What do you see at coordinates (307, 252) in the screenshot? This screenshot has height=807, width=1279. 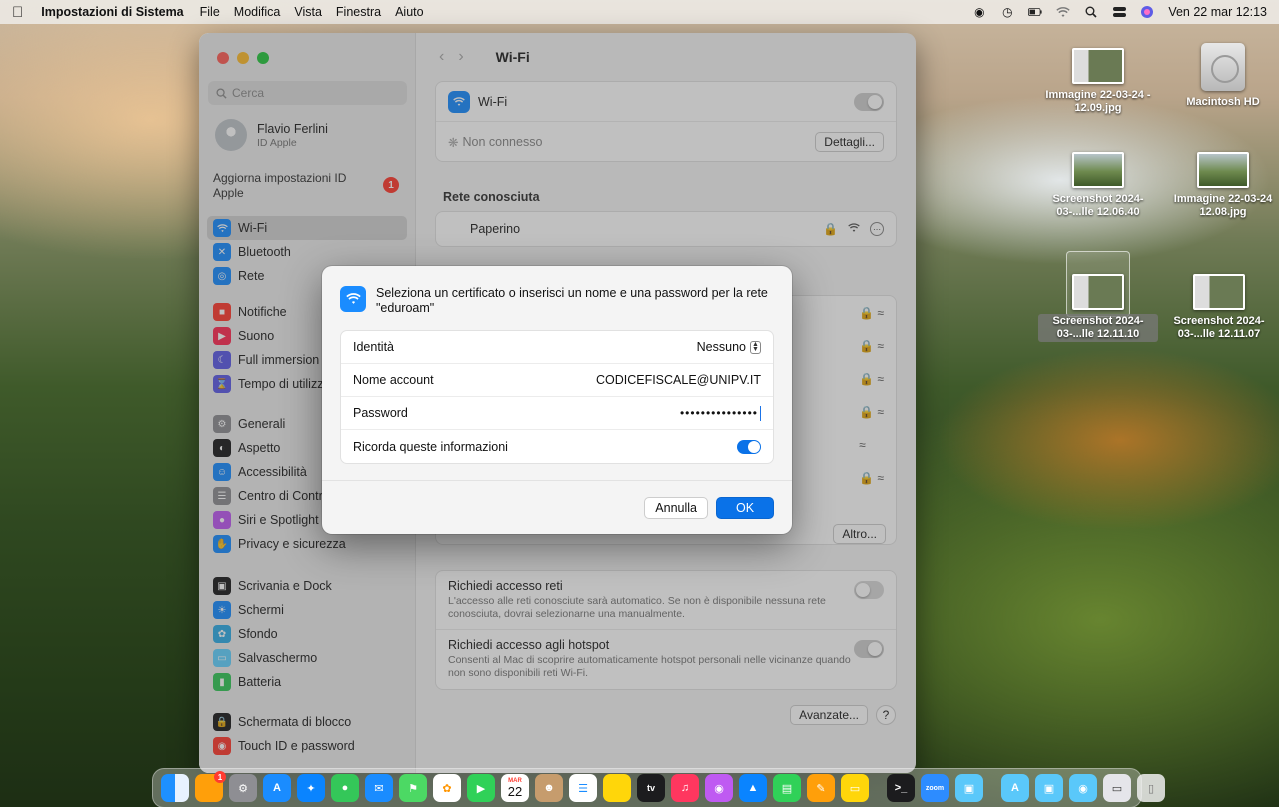 I see `sidebar-item-bluetooth: ✕ Bluetooth` at bounding box center [307, 252].